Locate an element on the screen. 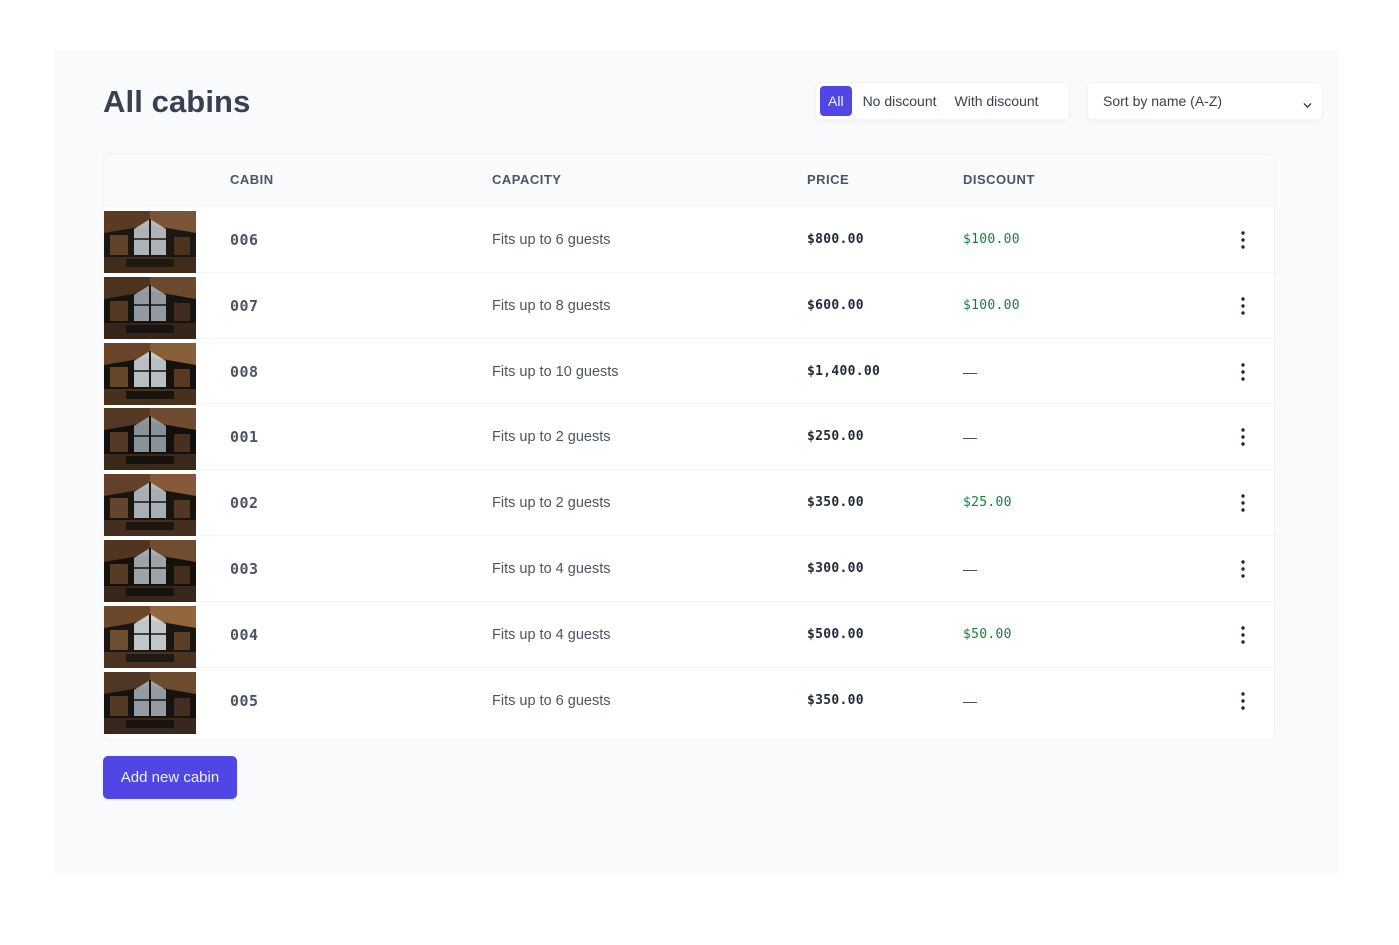 This screenshot has height=945, width=1399. table-row: 006 Fits up to 6 guests $800.00 $100.00 is located at coordinates (689, 240).